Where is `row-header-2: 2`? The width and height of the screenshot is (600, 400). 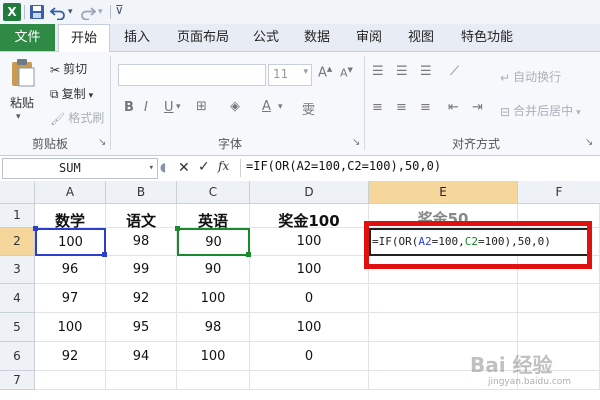
row-header-2: 2 is located at coordinates (17, 242).